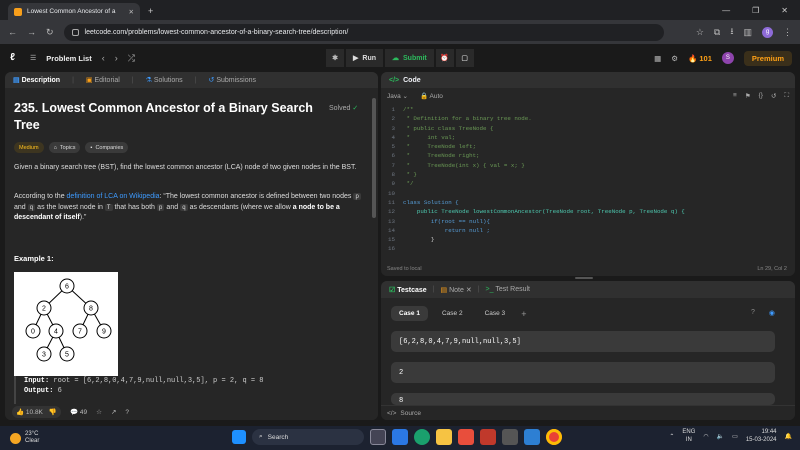  Describe the element at coordinates (410, 413) in the screenshot. I see `source-button: Source` at that location.